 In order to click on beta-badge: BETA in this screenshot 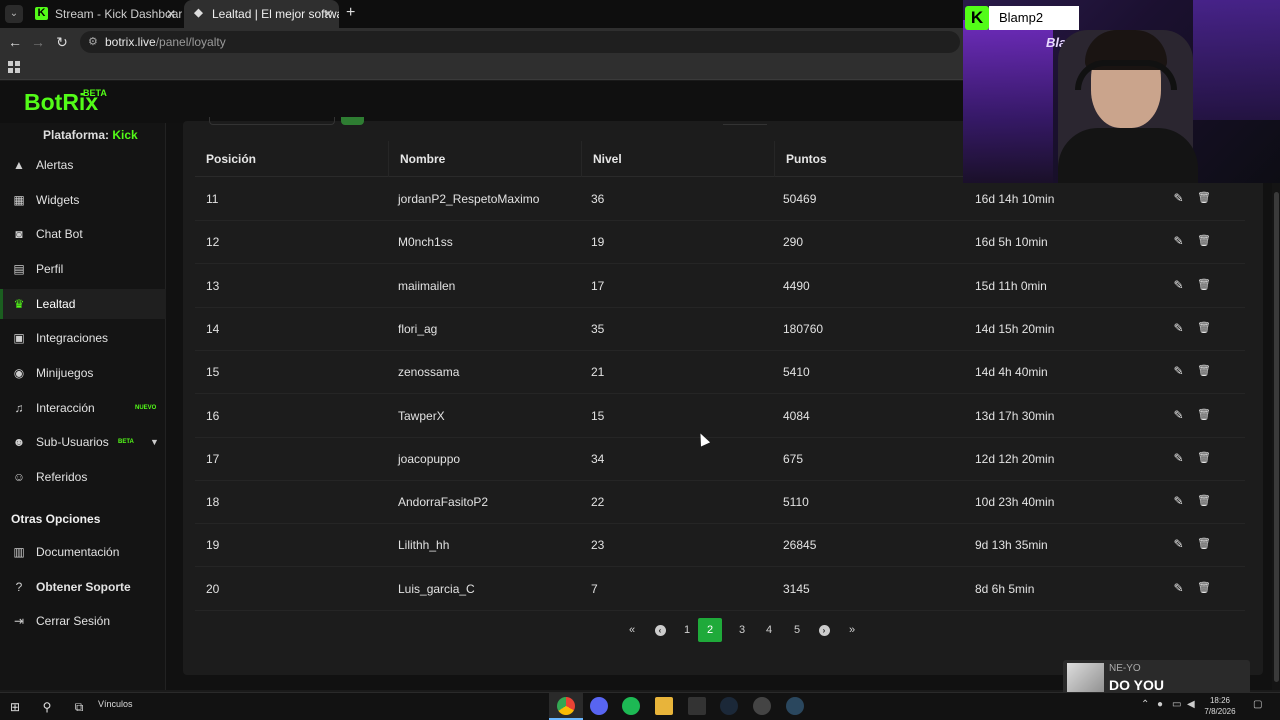, I will do `click(95, 93)`.